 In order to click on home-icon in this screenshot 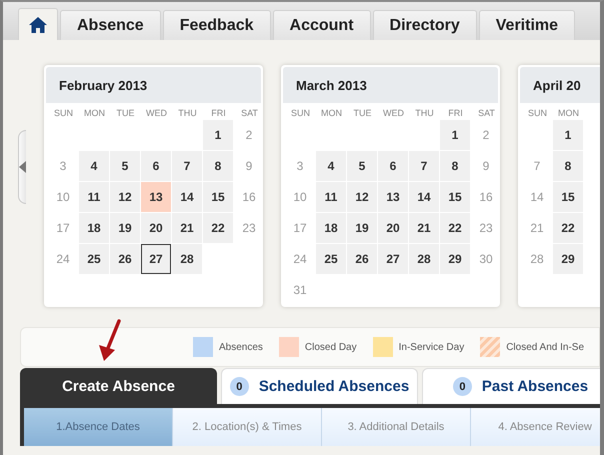, I will do `click(38, 24)`.